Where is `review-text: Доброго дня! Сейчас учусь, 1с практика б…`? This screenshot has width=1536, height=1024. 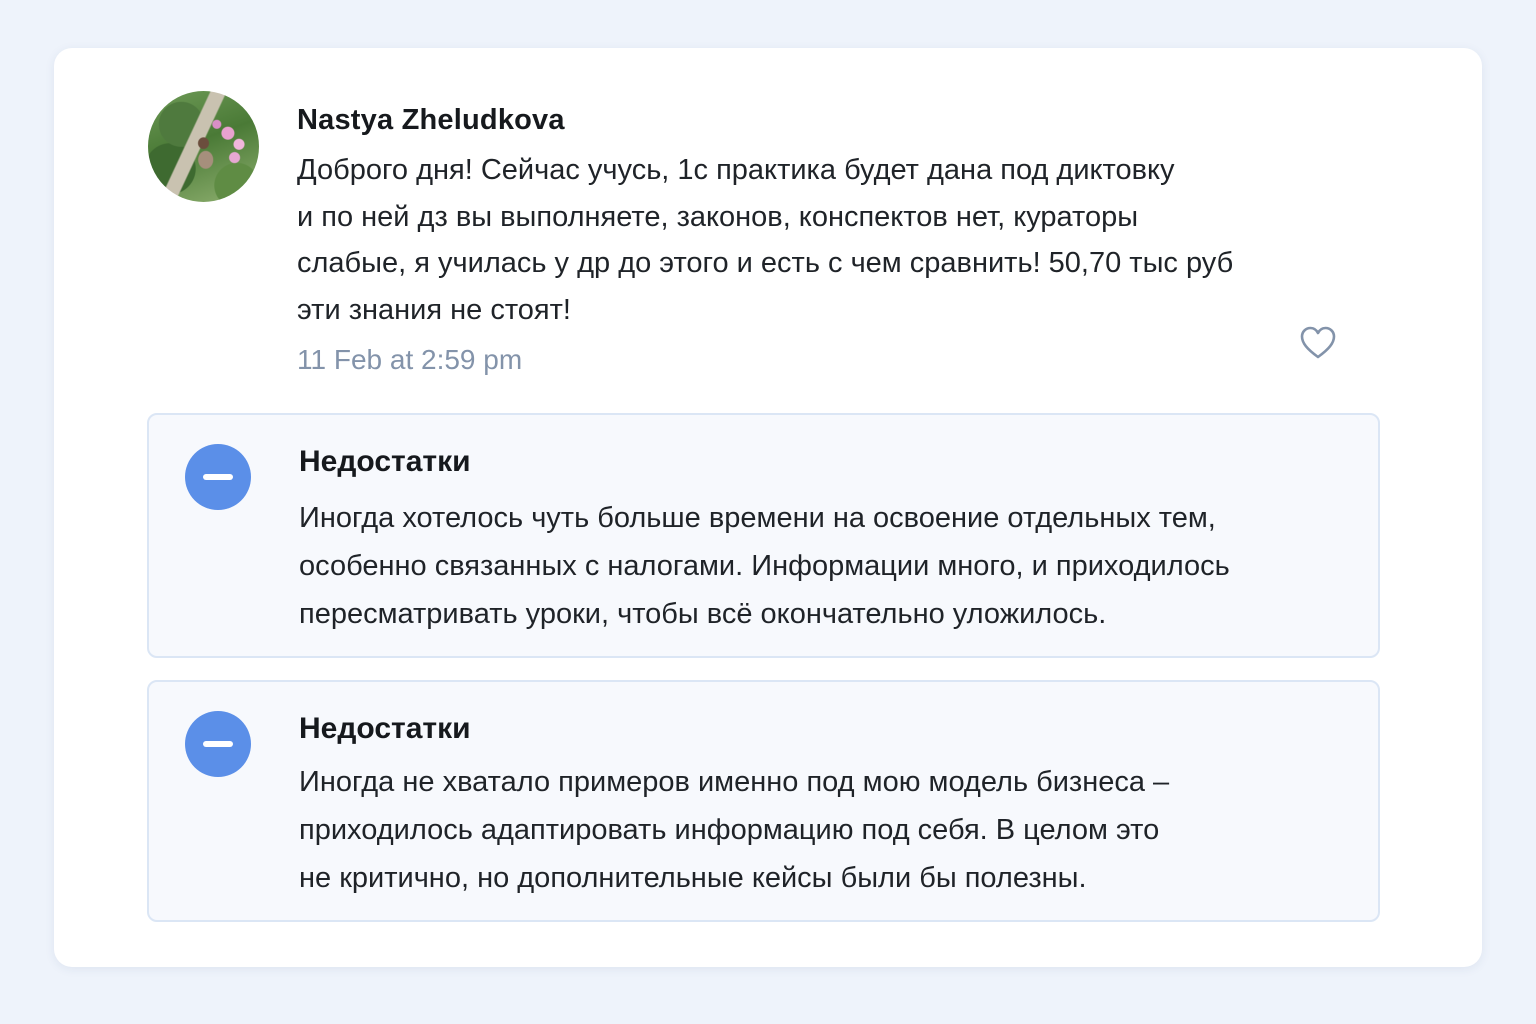 review-text: Доброго дня! Сейчас учусь, 1с практика б… is located at coordinates (765, 240).